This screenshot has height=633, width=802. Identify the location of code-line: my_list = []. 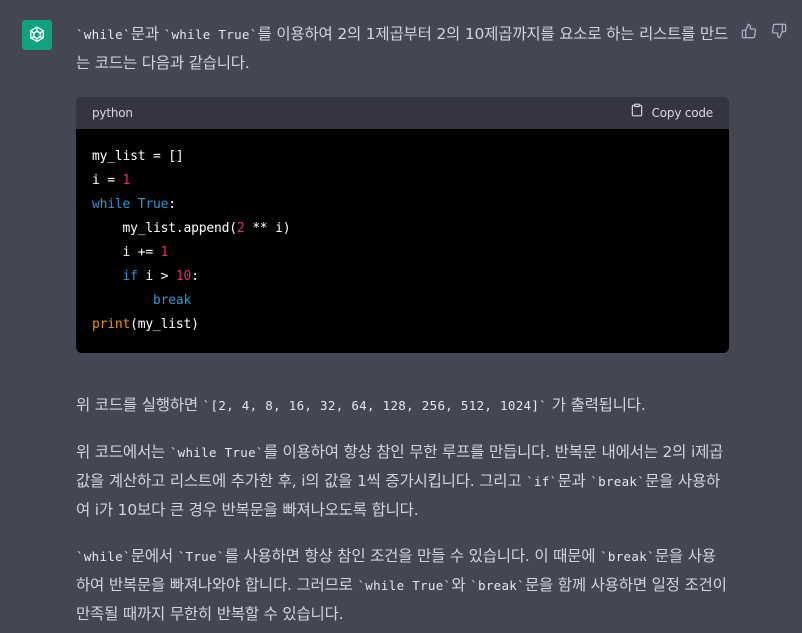
(138, 156).